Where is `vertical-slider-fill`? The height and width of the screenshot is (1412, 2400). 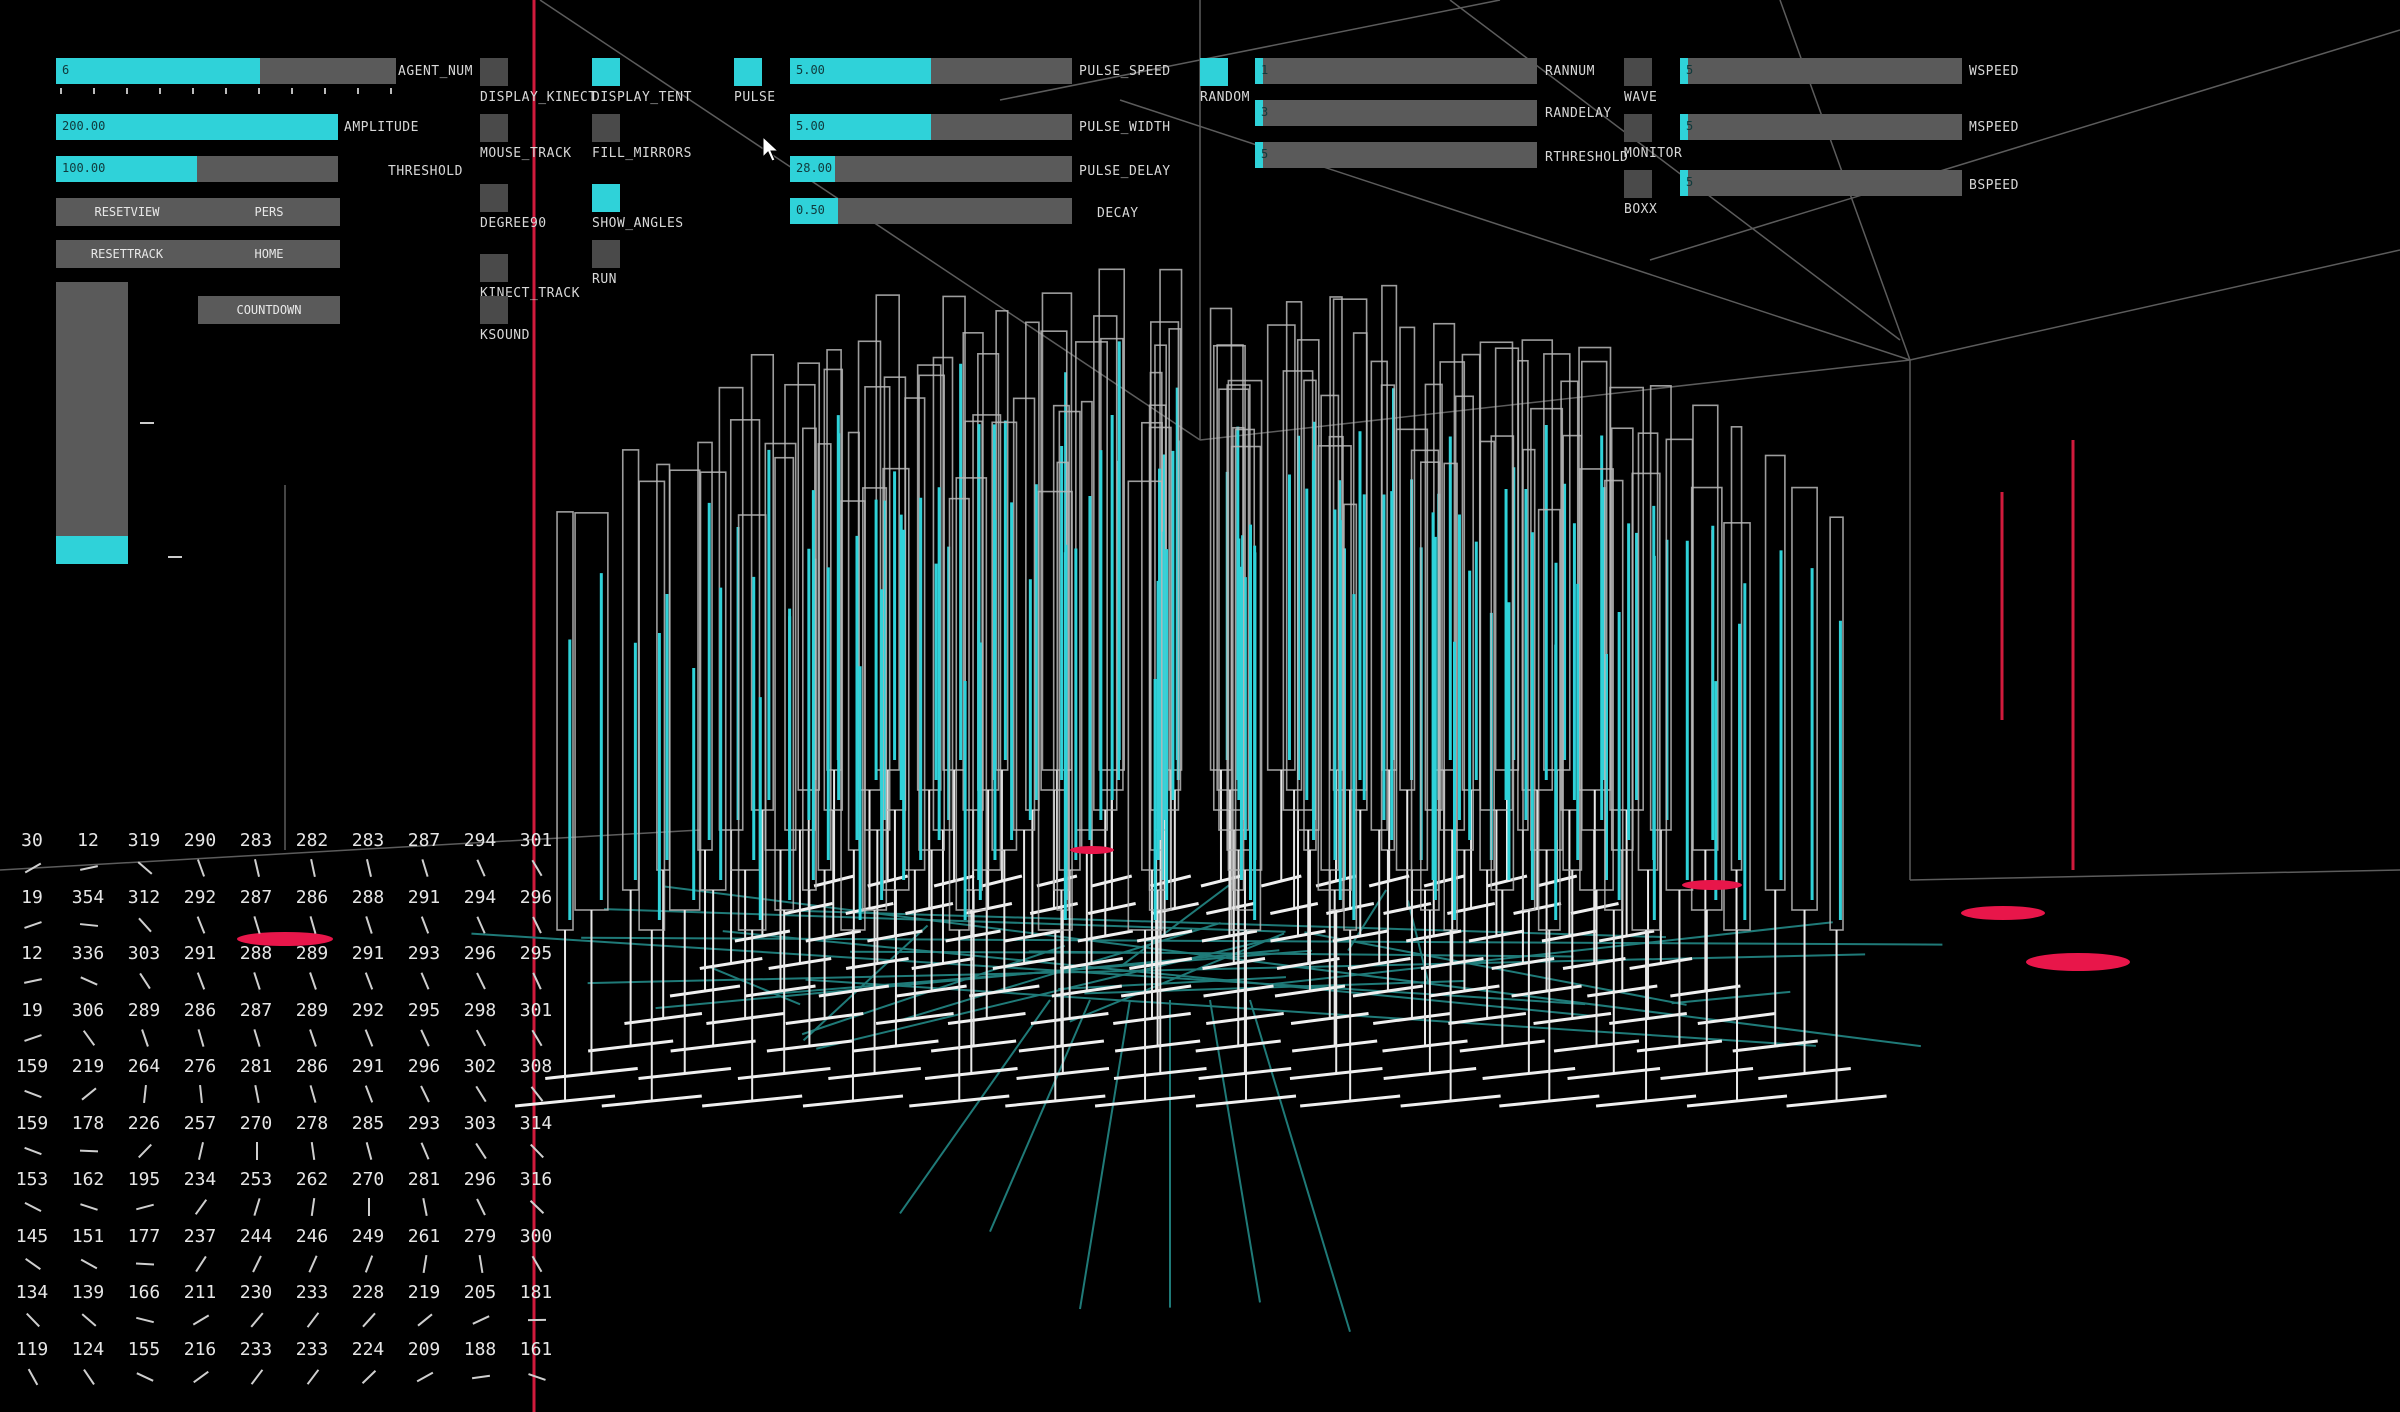 vertical-slider-fill is located at coordinates (92, 549).